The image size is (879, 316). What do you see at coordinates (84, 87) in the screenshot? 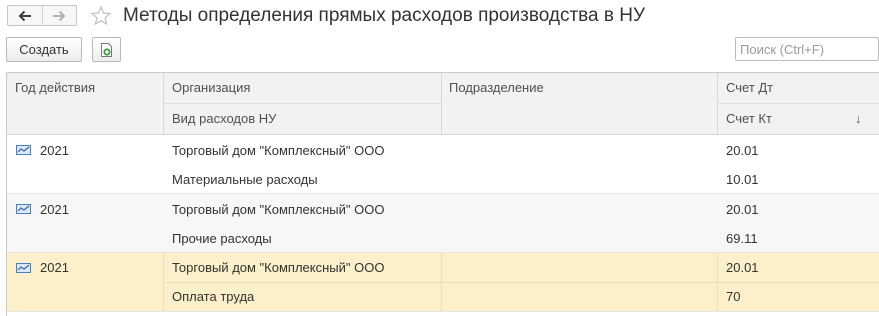
I see `header-year: Год действия` at bounding box center [84, 87].